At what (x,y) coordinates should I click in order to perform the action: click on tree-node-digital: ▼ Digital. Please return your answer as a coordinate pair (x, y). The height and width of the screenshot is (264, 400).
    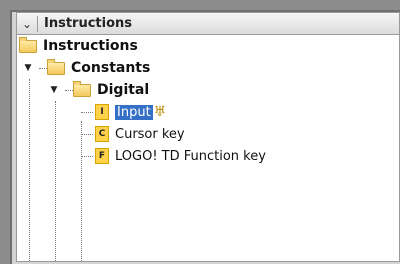
    Looking at the image, I should click on (99, 90).